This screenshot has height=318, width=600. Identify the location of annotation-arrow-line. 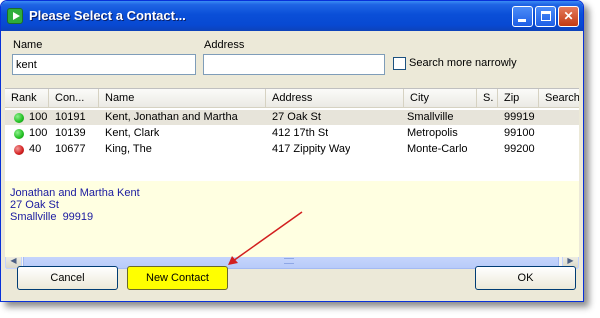
(267, 236).